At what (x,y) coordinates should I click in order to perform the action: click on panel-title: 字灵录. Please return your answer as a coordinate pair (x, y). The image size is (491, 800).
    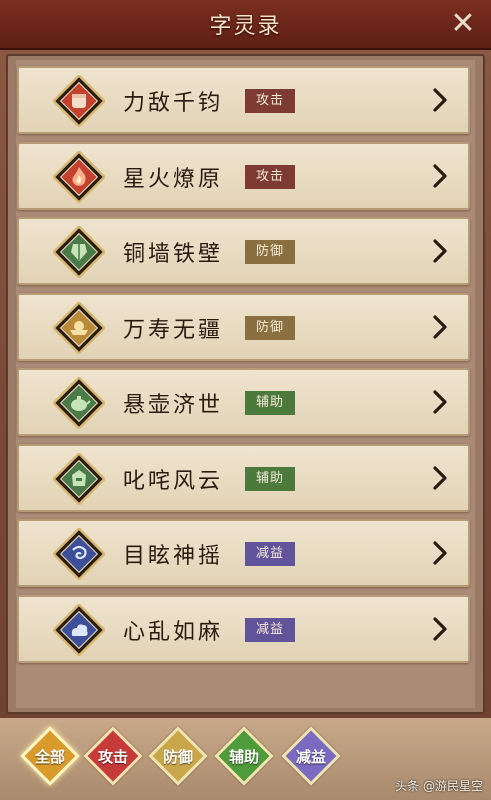
    Looking at the image, I should click on (245, 26).